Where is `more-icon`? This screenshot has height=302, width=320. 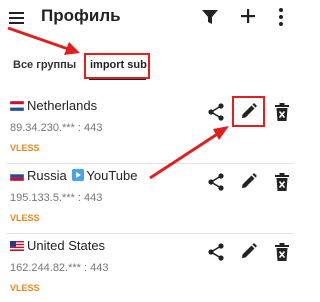
more-icon is located at coordinates (281, 17).